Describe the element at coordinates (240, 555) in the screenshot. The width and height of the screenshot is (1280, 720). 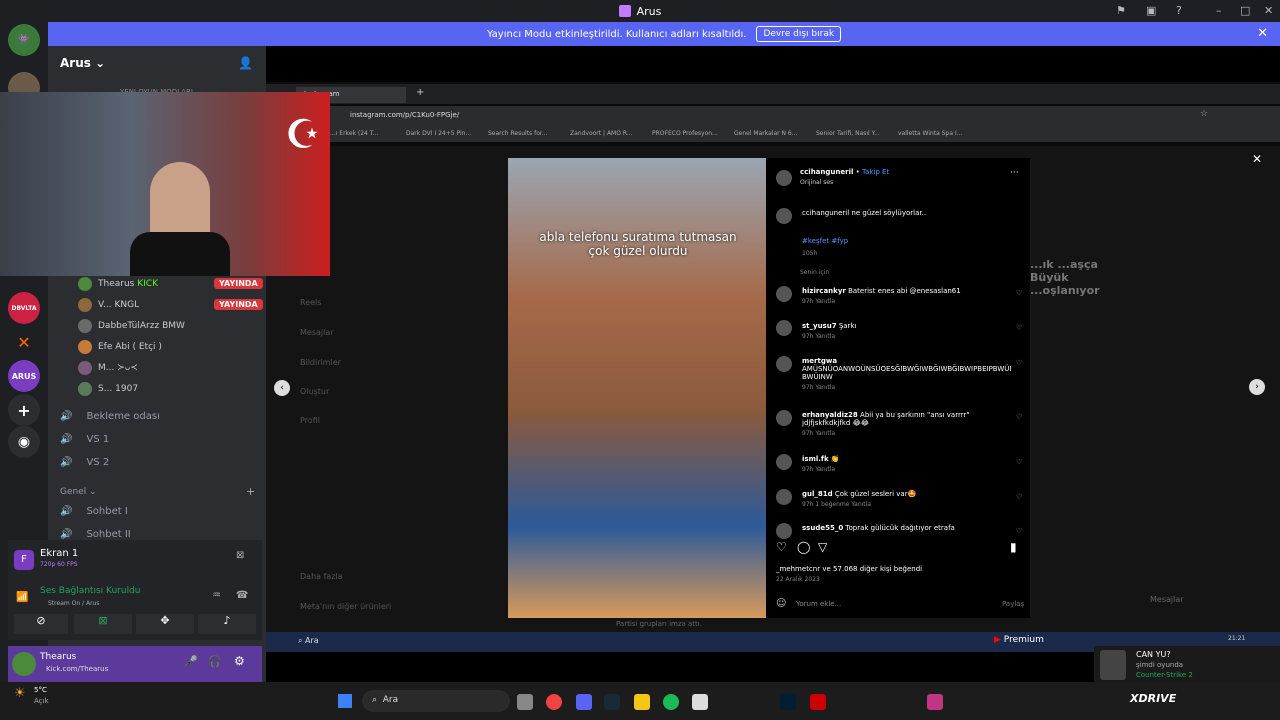
I see `close-stream-icon: ⊠` at that location.